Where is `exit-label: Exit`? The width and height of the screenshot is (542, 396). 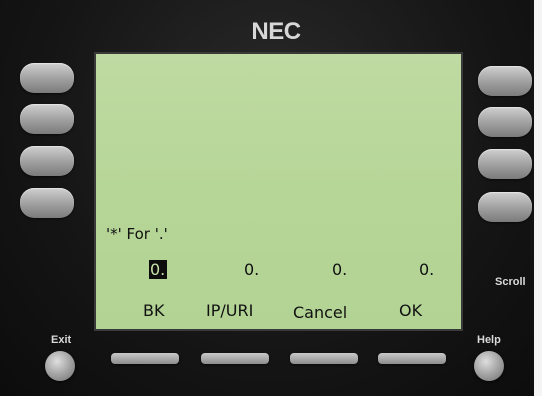 exit-label: Exit is located at coordinates (61, 340).